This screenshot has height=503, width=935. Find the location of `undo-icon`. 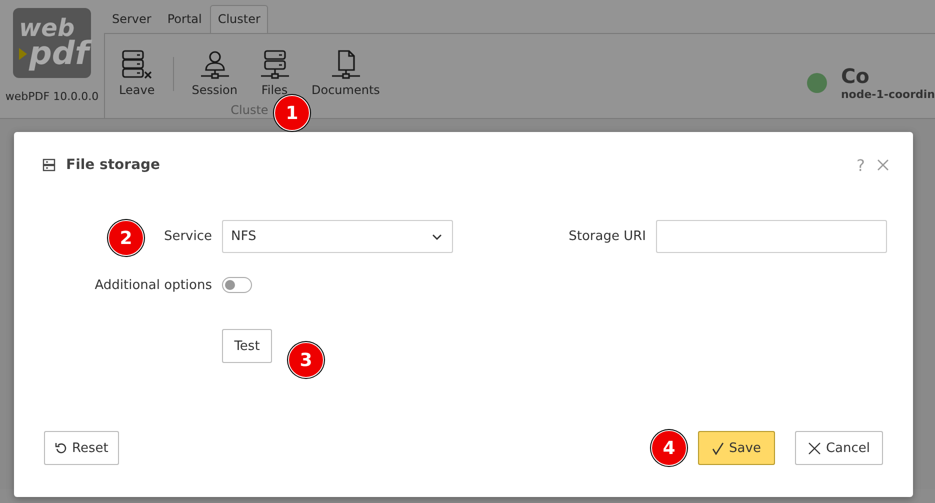

undo-icon is located at coordinates (61, 448).